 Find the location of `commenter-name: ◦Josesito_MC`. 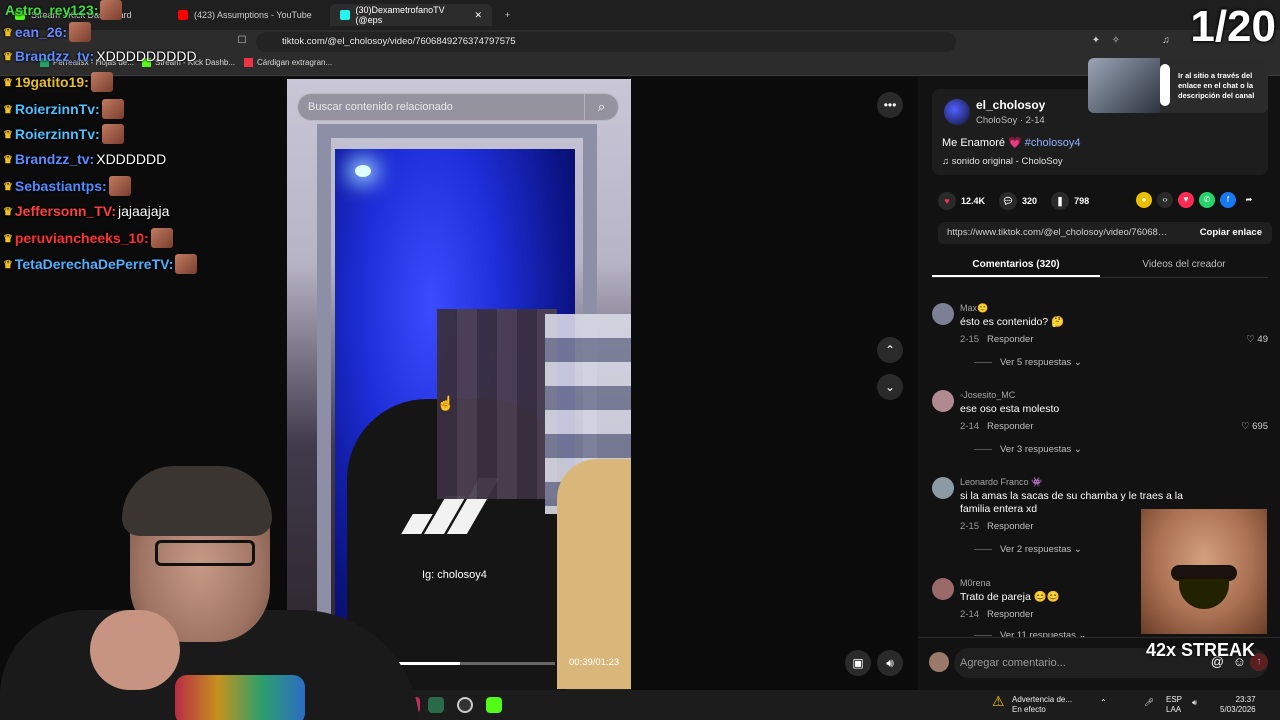

commenter-name: ◦Josesito_MC is located at coordinates (987, 395).